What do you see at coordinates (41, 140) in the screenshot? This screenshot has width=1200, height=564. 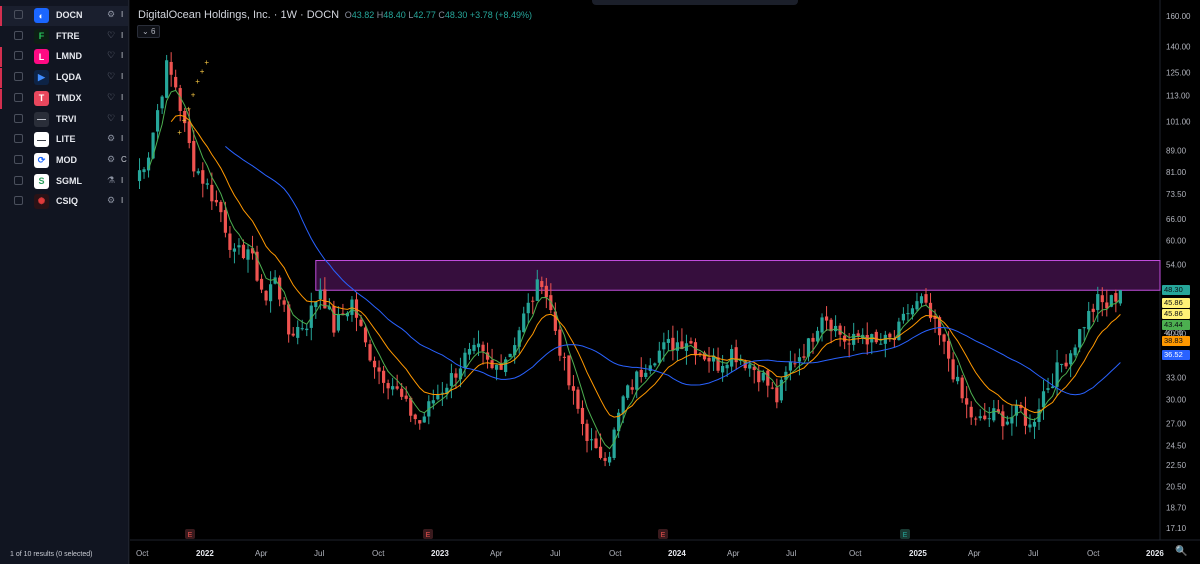 I see `company-logo-icon: —` at bounding box center [41, 140].